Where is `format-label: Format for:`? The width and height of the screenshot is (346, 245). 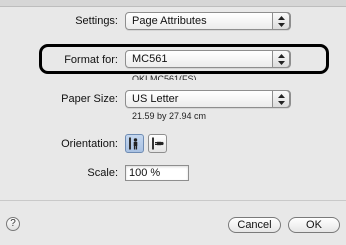
format-label: Format for: is located at coordinates (91, 60).